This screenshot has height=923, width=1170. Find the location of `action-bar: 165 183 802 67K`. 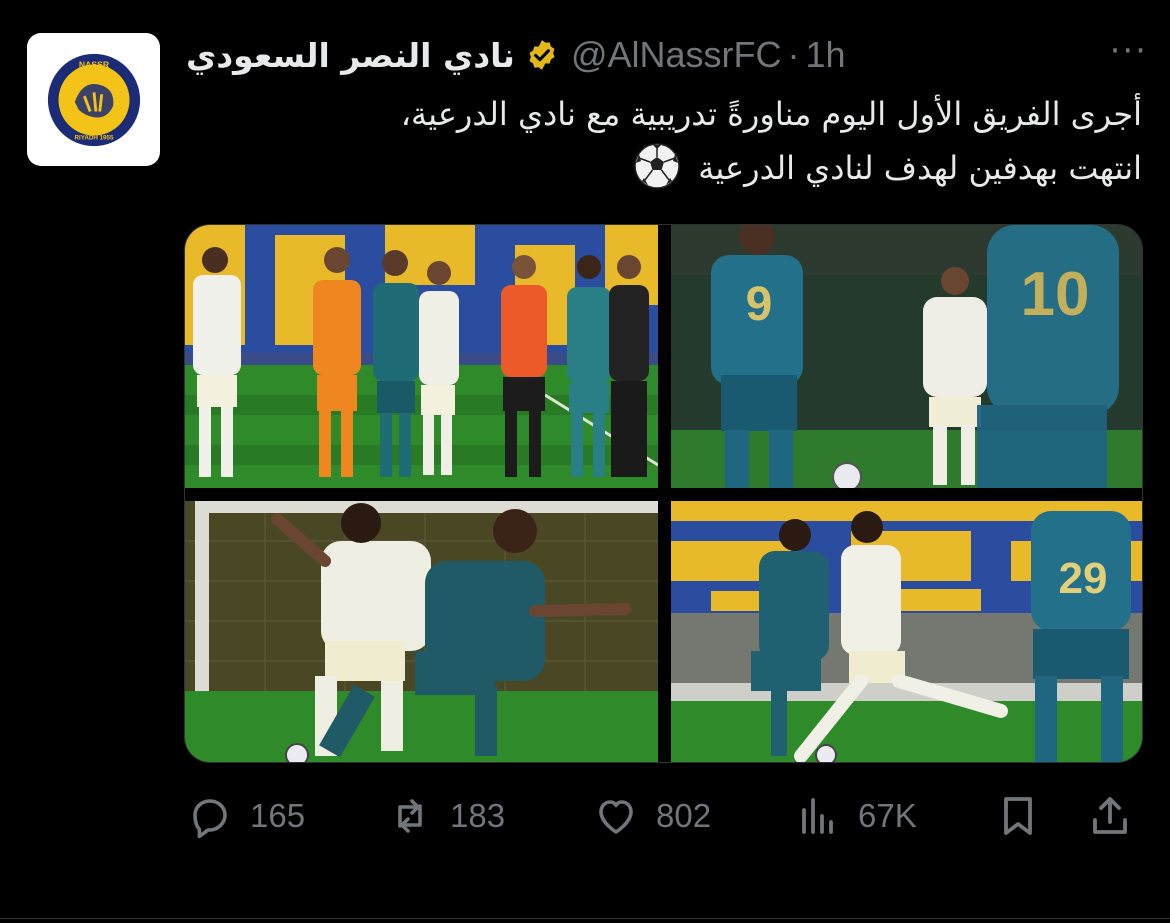

action-bar: 165 183 802 67K is located at coordinates (664, 816).